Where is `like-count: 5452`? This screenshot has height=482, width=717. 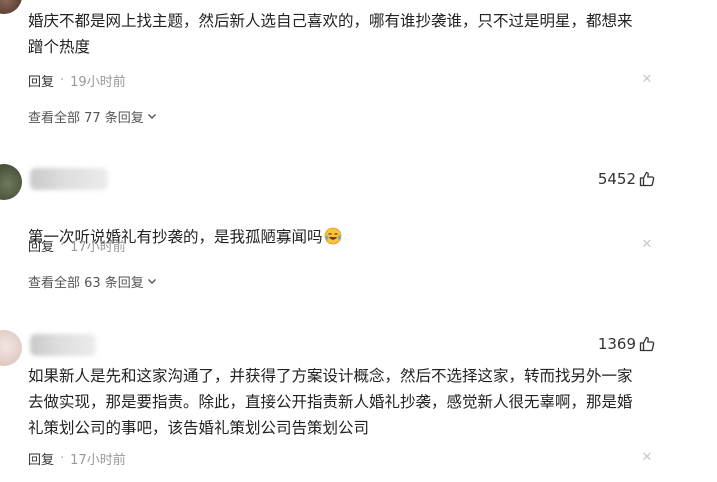 like-count: 5452 is located at coordinates (616, 179).